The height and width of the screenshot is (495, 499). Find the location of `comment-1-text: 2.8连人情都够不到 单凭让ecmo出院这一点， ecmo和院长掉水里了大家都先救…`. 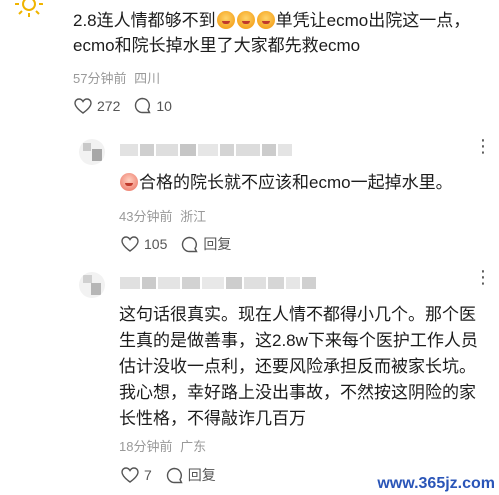

comment-1-text: 2.8连人情都够不到 单凭让ecmo出院这一点， ecmo和院长掉水里了大家都先救… is located at coordinates (283, 33).